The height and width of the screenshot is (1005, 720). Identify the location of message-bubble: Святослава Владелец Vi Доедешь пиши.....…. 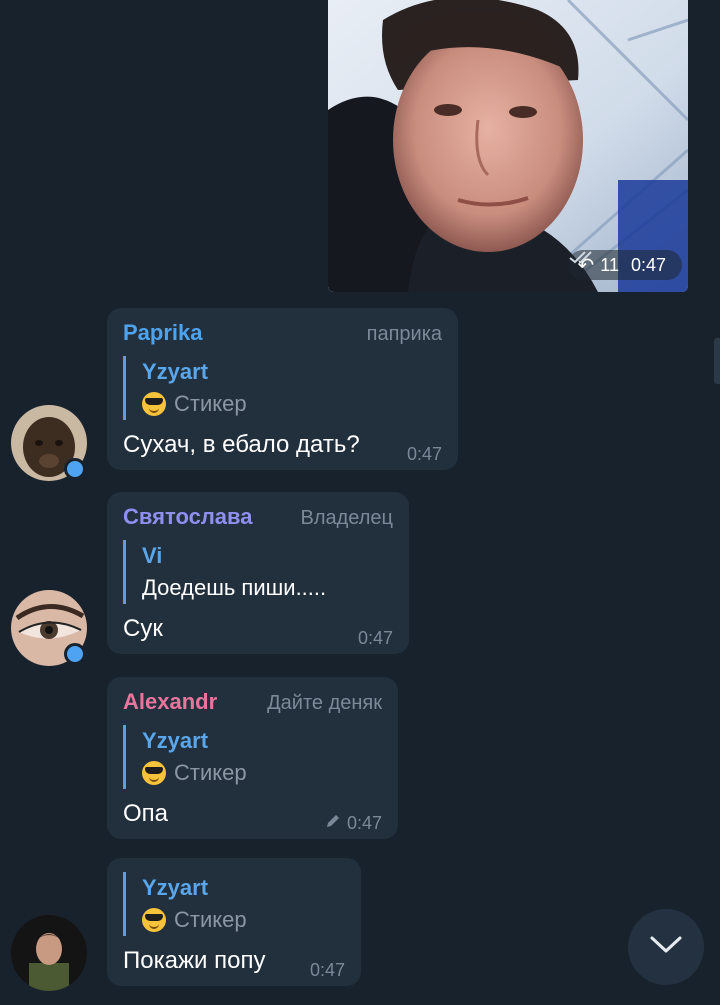
(258, 573).